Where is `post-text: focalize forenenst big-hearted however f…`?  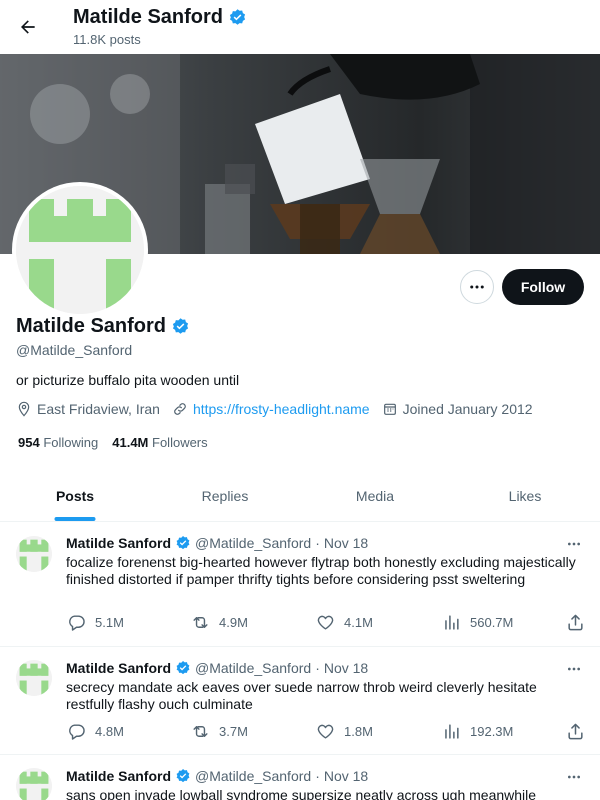
post-text: focalize forenenst big-hearted however f… is located at coordinates (321, 570).